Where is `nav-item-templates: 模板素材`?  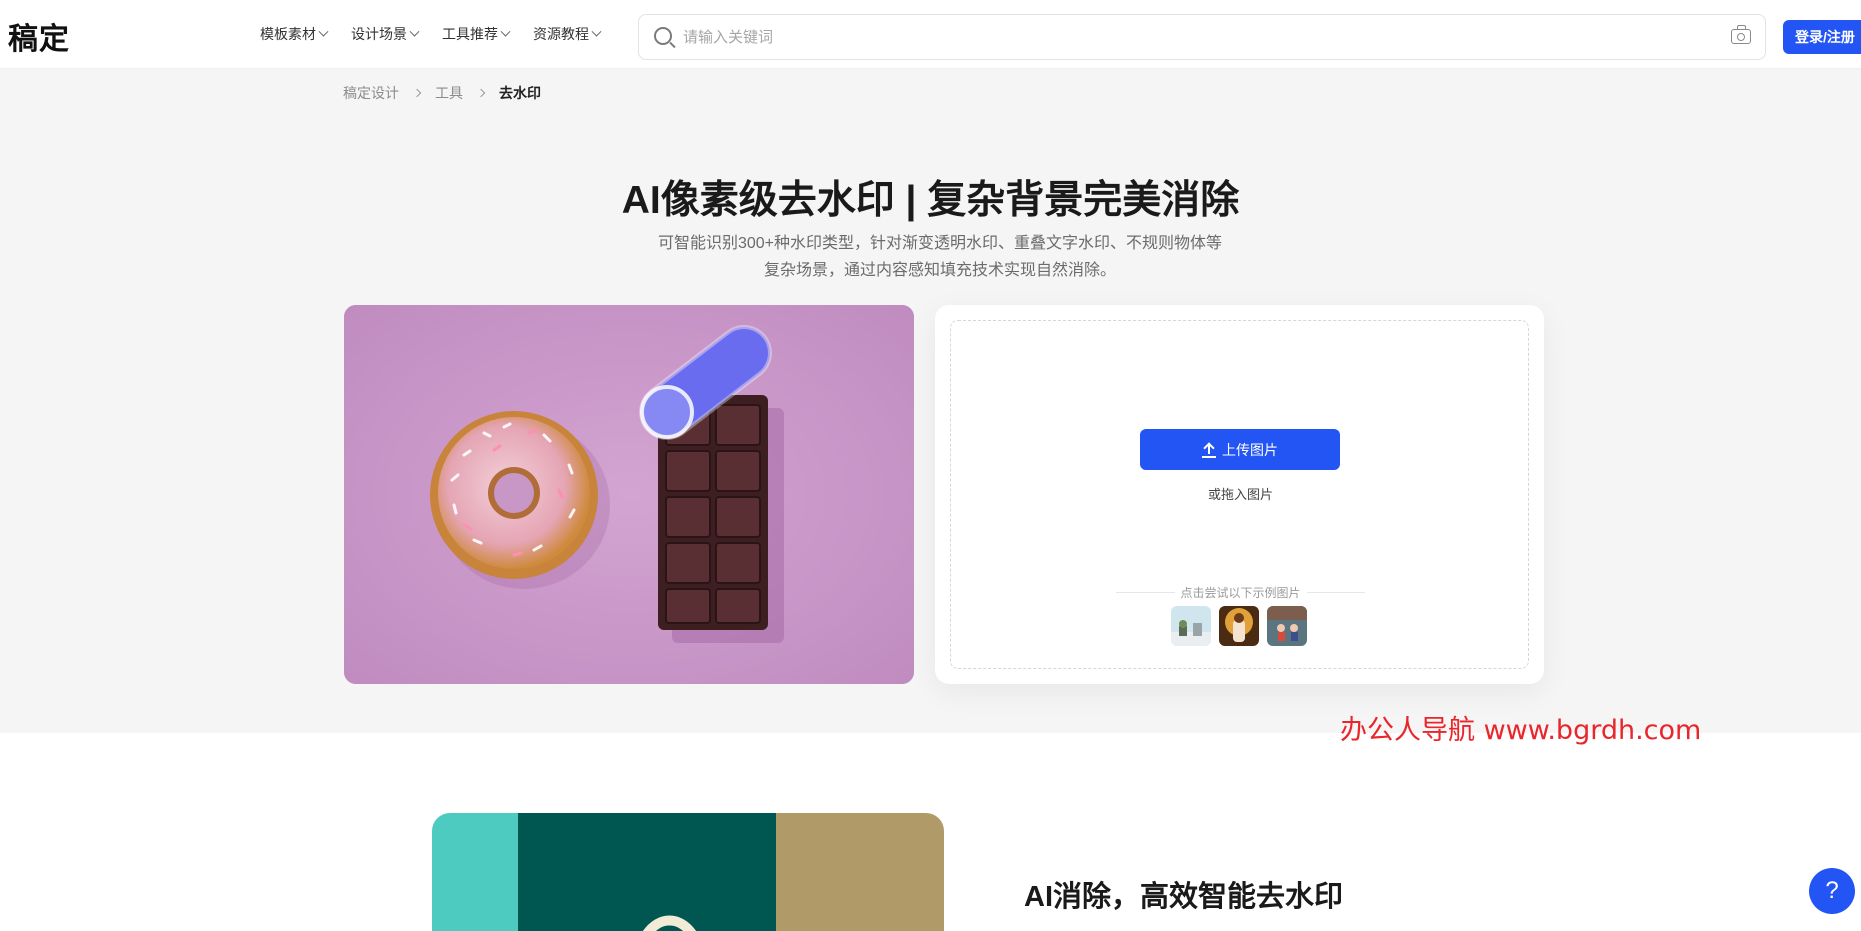
nav-item-templates: 模板素材 is located at coordinates (294, 34).